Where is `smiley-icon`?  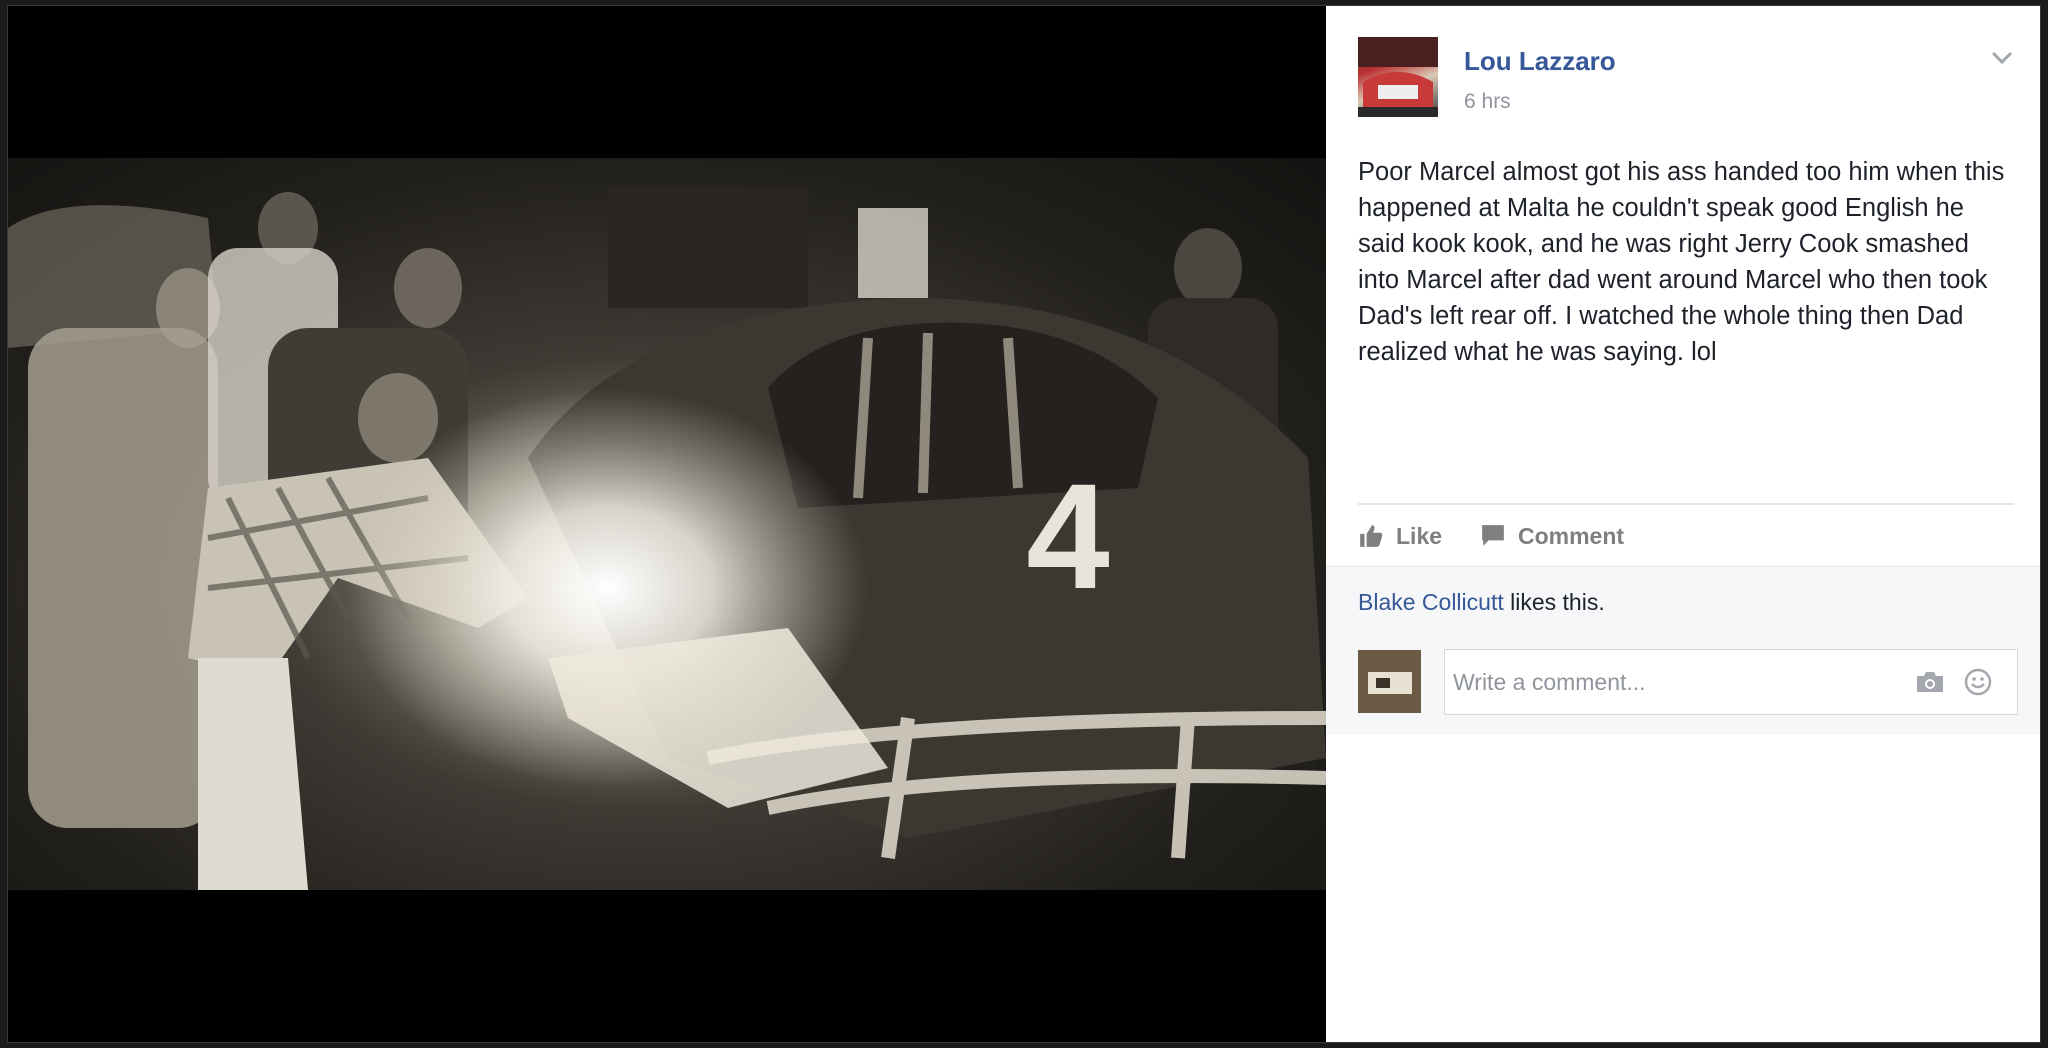
smiley-icon is located at coordinates (1978, 682).